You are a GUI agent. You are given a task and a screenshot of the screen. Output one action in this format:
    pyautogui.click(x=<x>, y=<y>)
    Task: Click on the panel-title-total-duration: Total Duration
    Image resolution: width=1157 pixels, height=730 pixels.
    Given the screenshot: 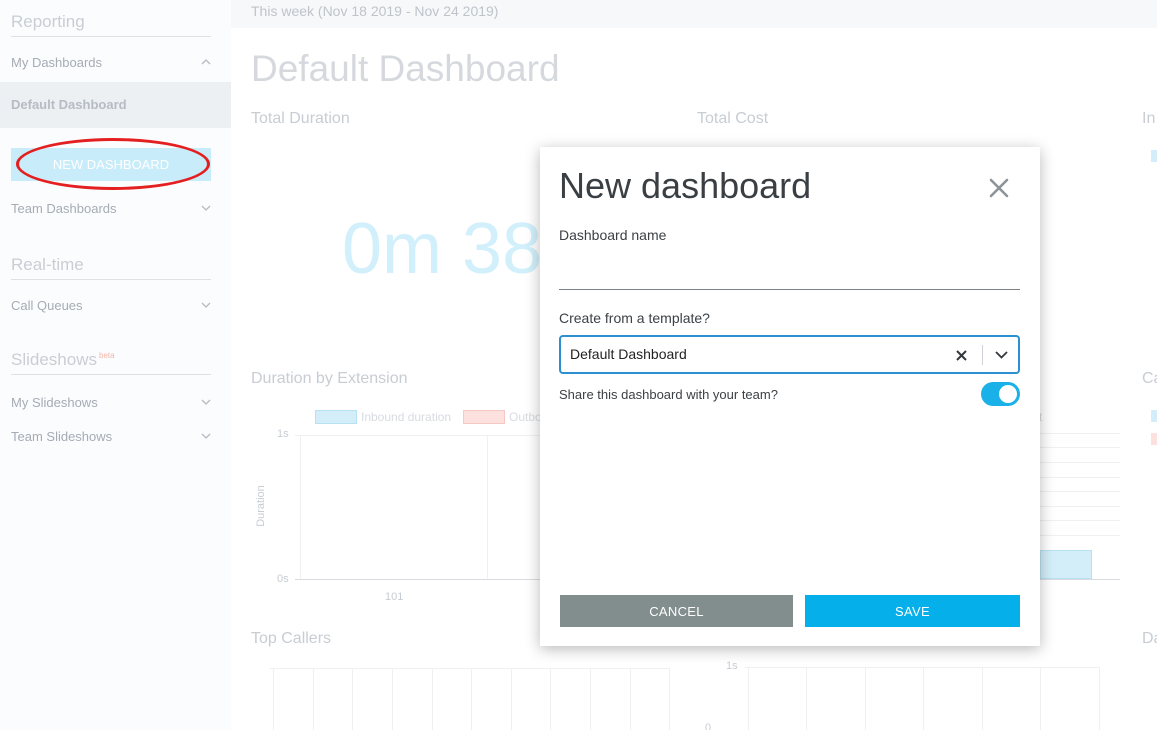 What is the action you would take?
    pyautogui.click(x=300, y=118)
    